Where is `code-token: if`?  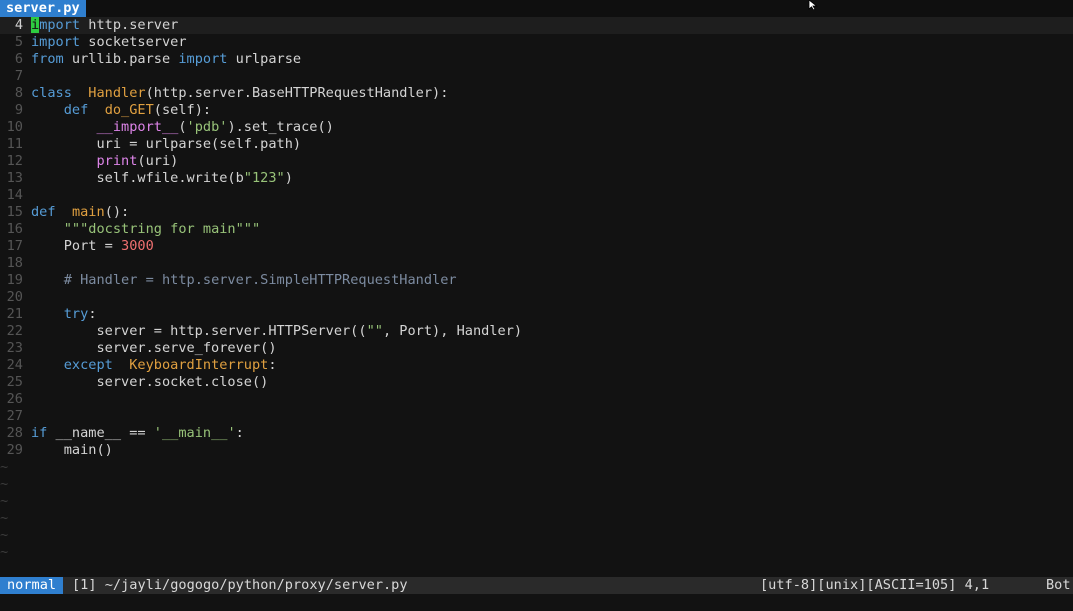 code-token: if is located at coordinates (39, 433).